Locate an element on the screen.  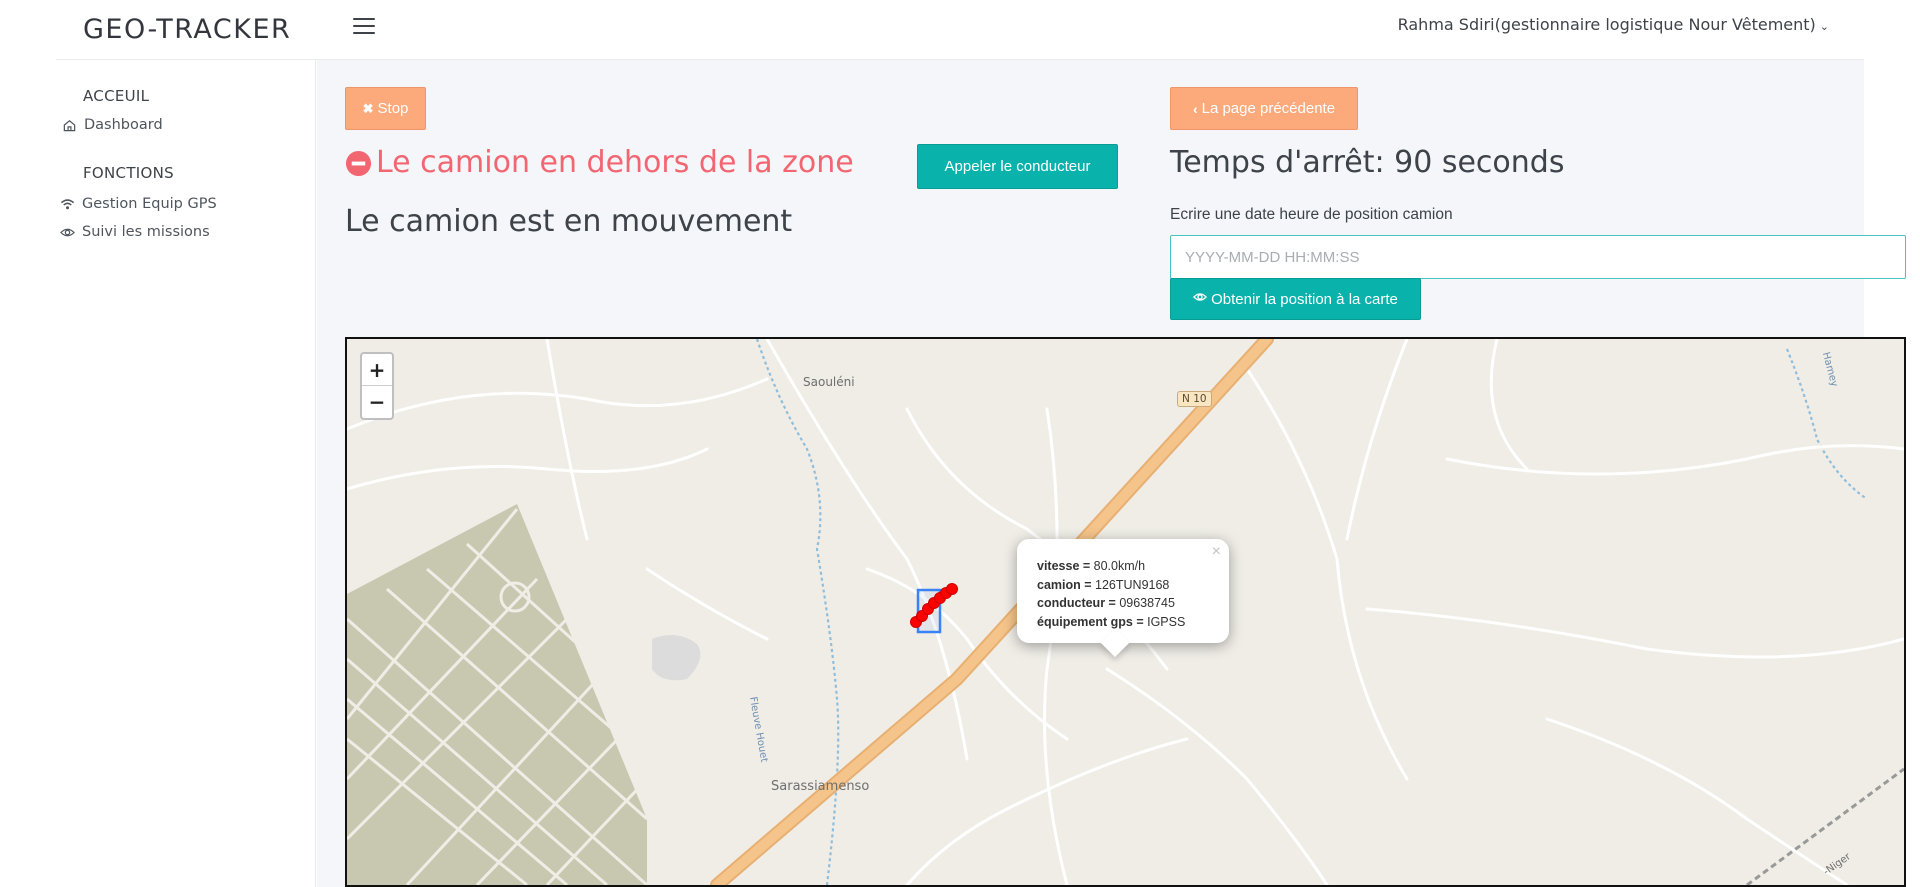
popup-truck-row: camion = 126TUN9168 is located at coordinates (1123, 585).